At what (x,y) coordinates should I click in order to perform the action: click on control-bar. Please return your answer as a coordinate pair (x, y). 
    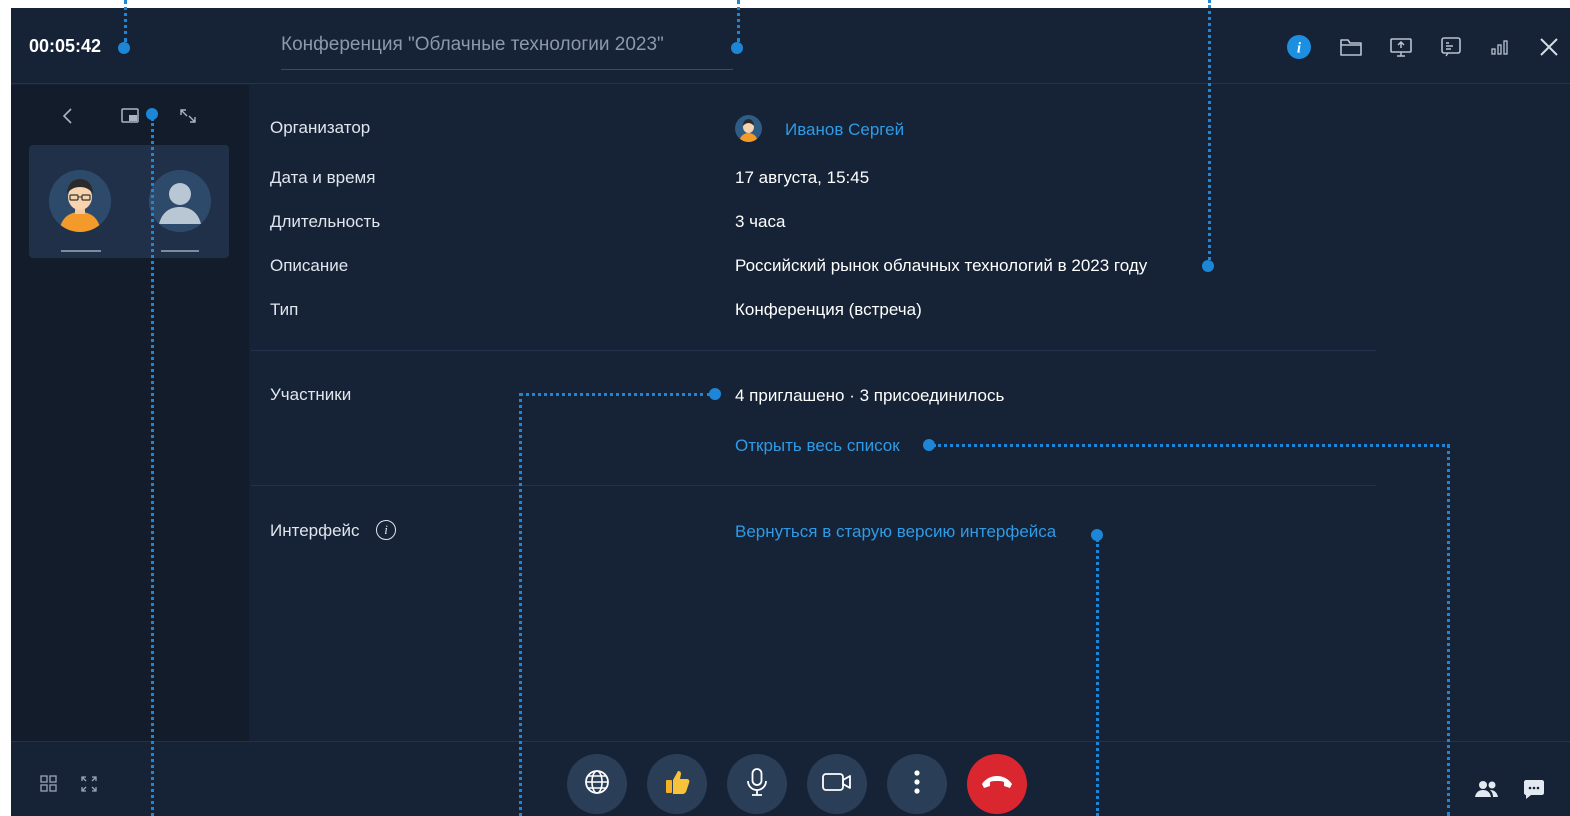
    Looking at the image, I should click on (790, 778).